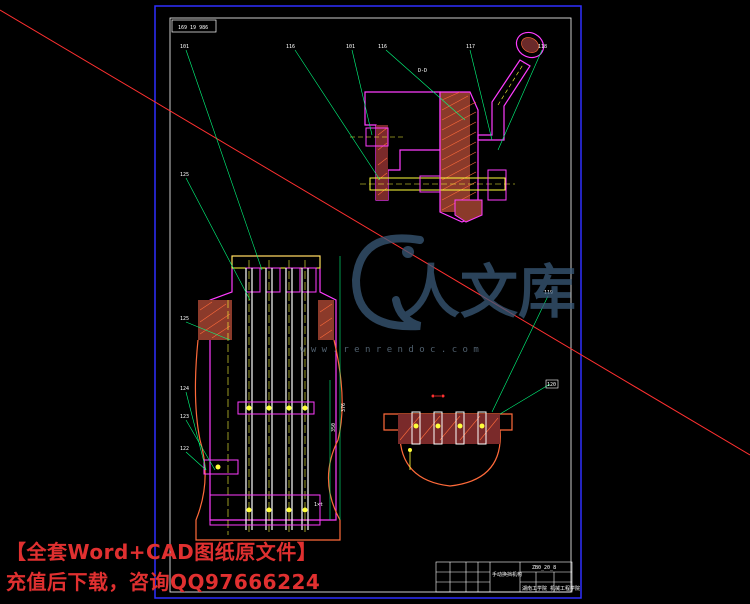 Image resolution: width=750 pixels, height=604 pixels. I want to click on part-number-4: 116, so click(382, 47).